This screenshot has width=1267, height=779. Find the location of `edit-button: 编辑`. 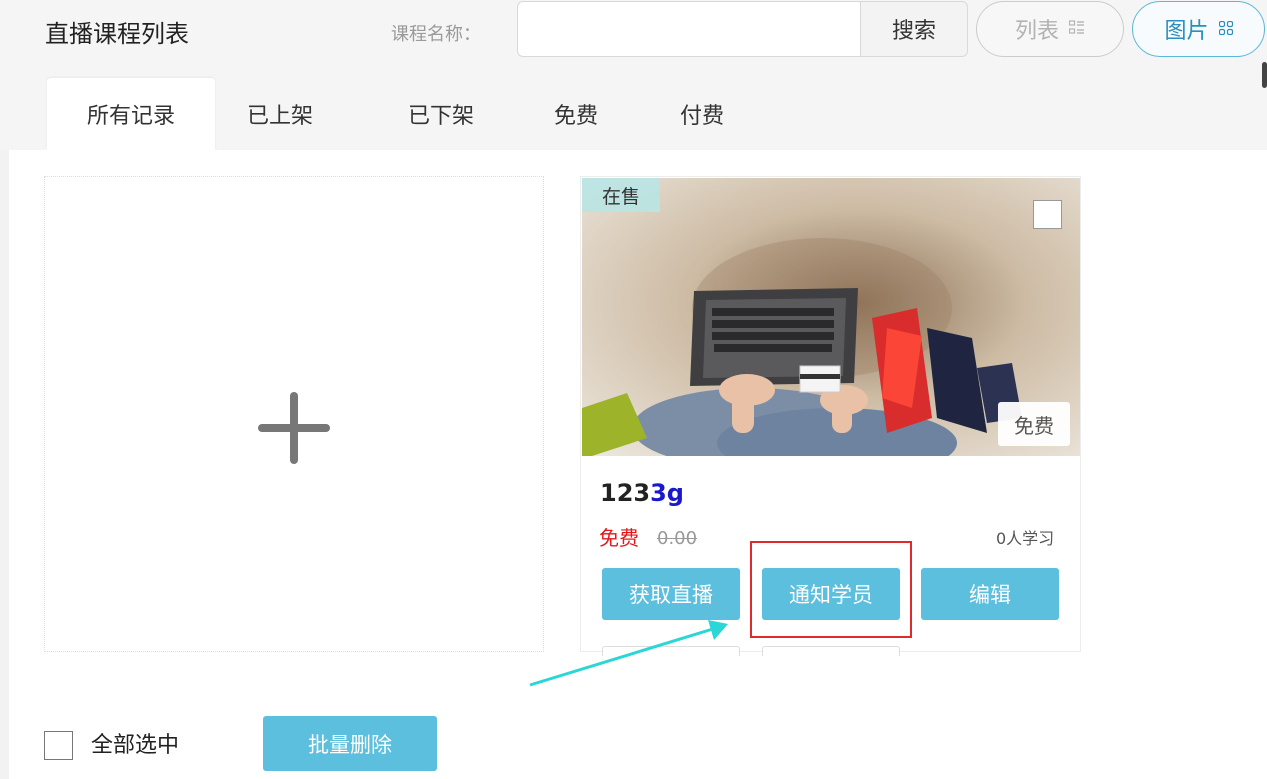

edit-button: 编辑 is located at coordinates (990, 594).